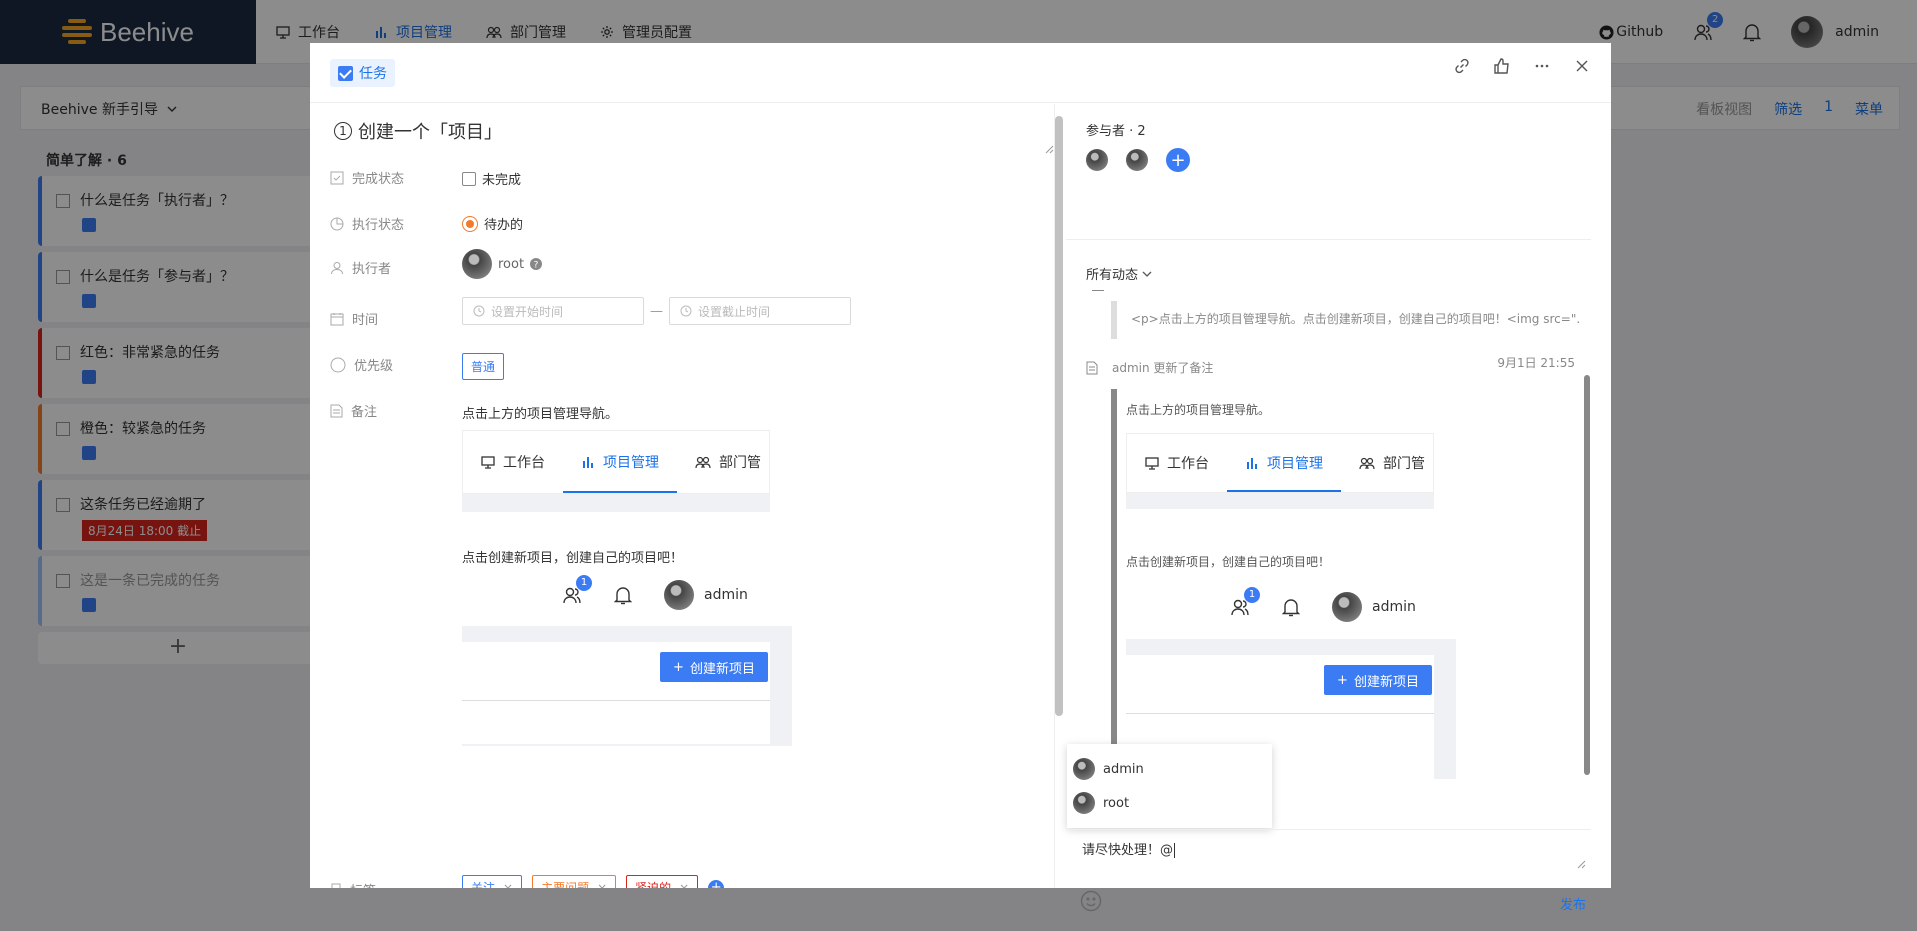 The height and width of the screenshot is (931, 1917). What do you see at coordinates (502, 180) in the screenshot?
I see `completion-value: 未完成` at bounding box center [502, 180].